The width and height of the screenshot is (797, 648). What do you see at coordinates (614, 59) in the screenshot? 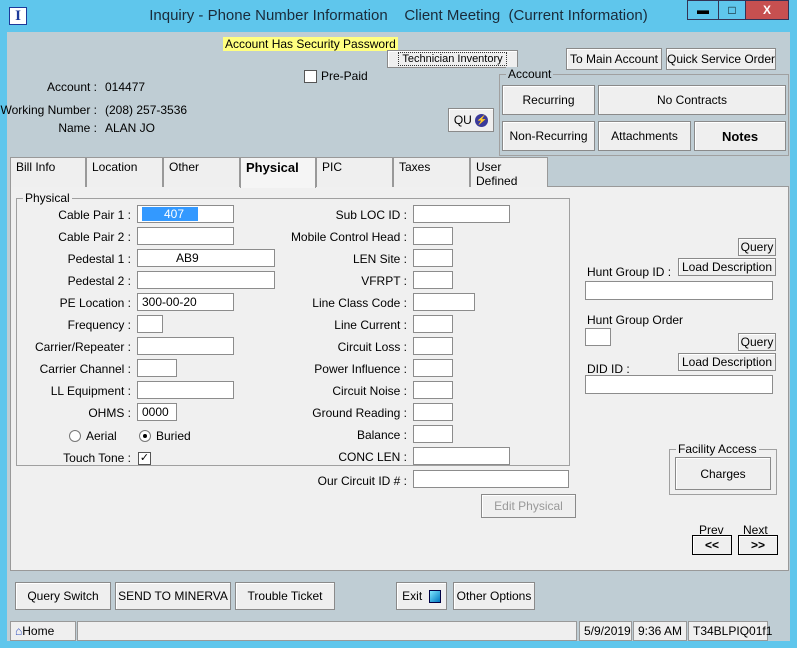
I see `to-main-account-button: To Main Account` at bounding box center [614, 59].